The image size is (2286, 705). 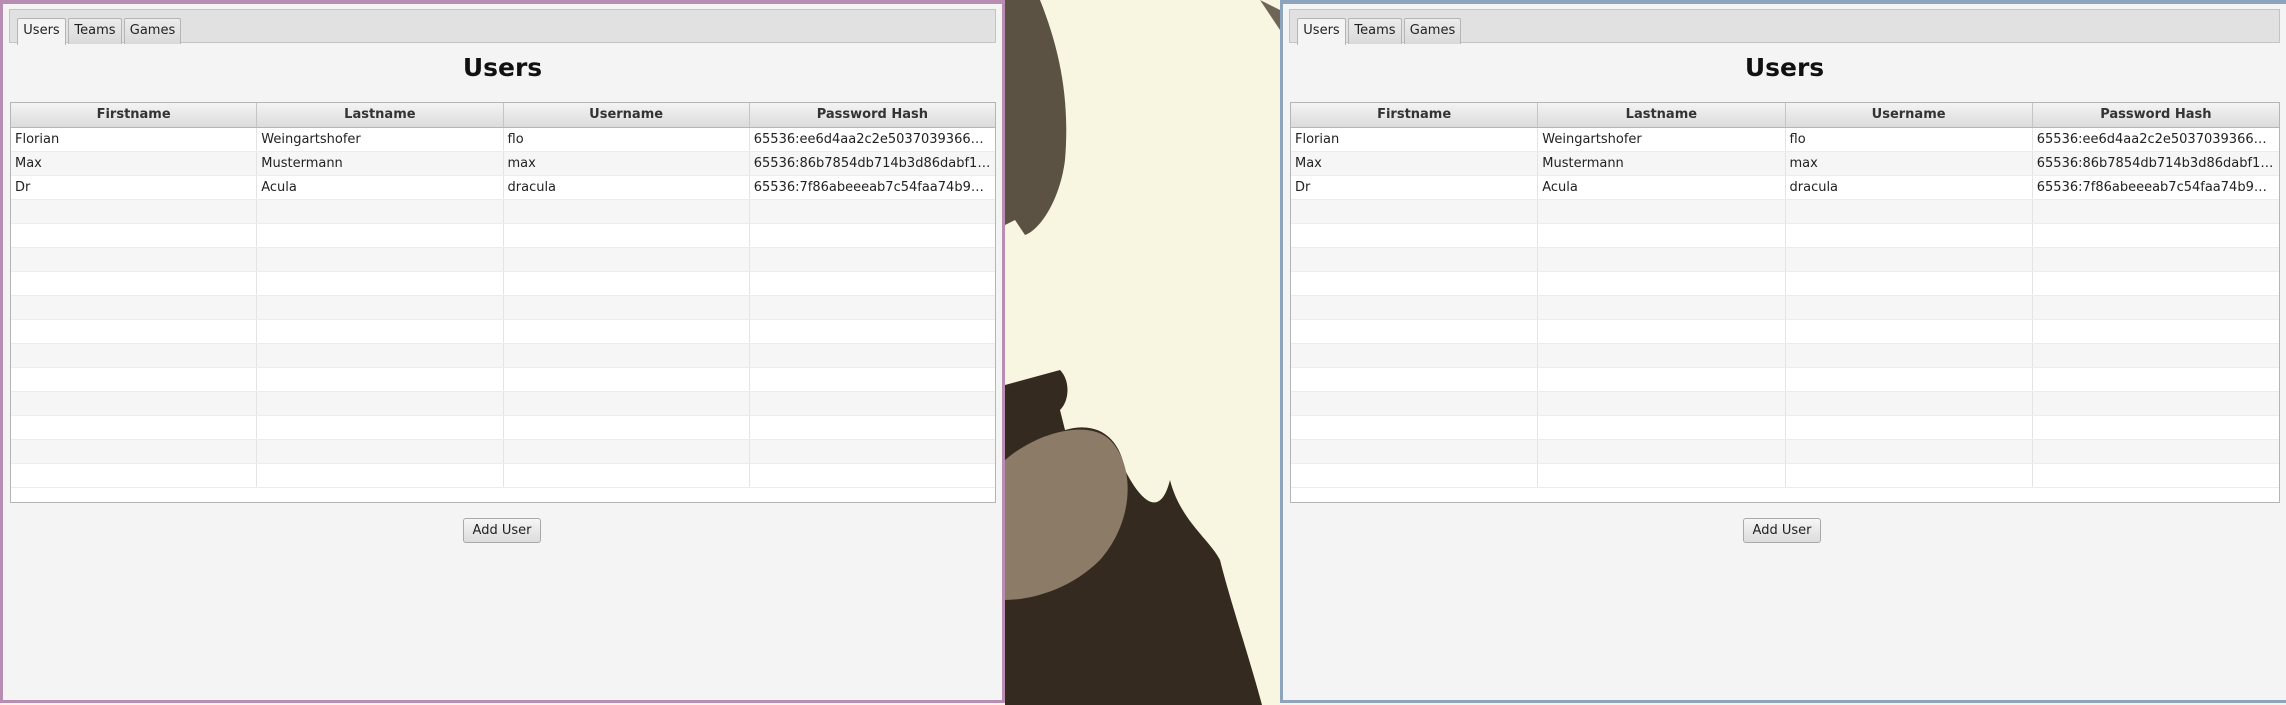 I want to click on cell-firstname: Max, so click(x=134, y=163).